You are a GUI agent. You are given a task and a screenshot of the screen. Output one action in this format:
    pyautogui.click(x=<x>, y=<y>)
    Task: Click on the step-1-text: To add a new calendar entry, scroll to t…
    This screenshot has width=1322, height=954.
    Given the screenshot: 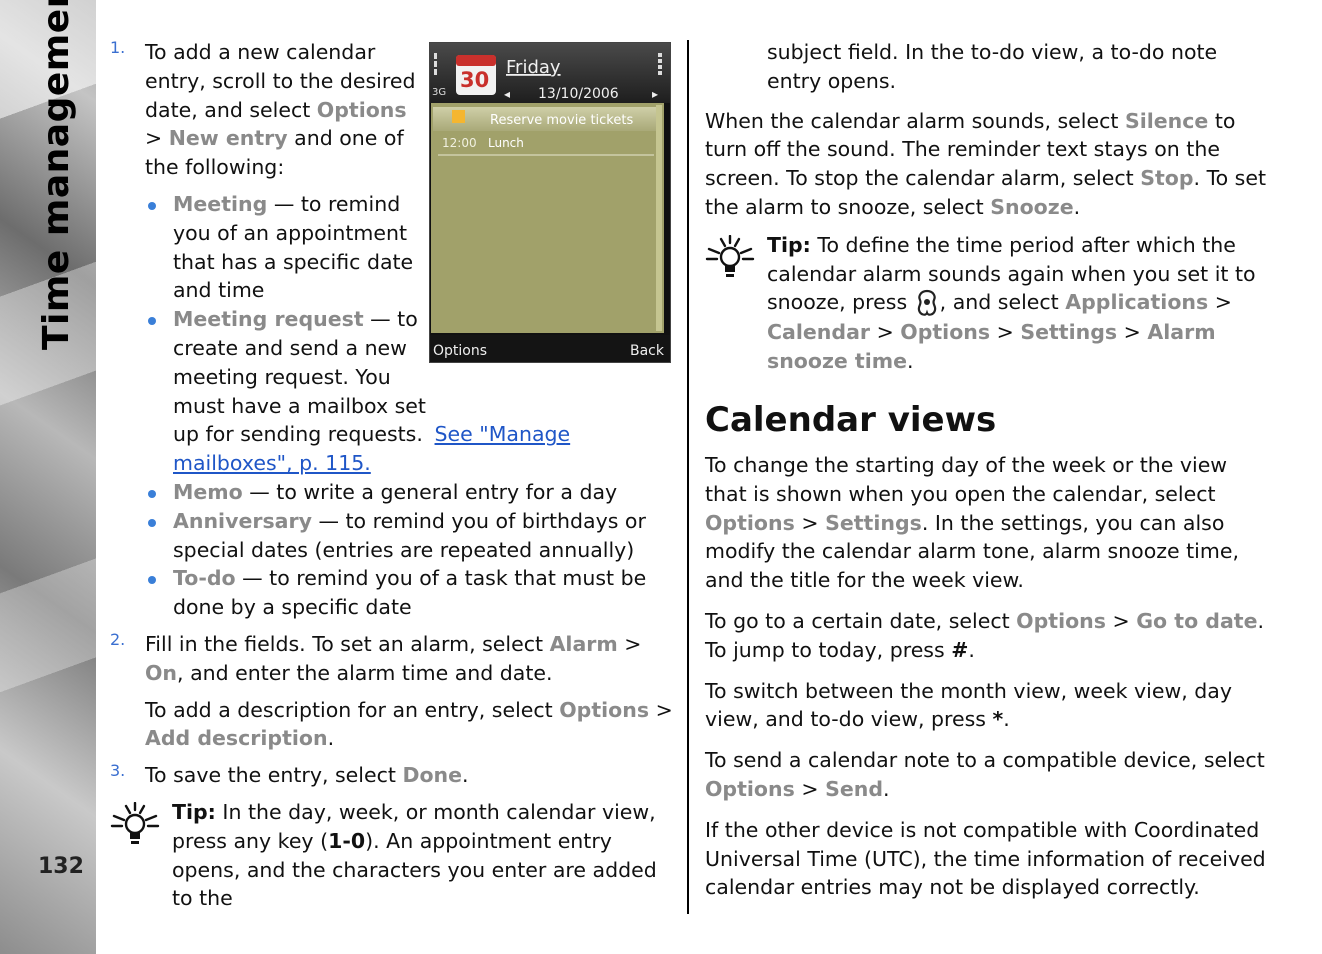 What is the action you would take?
    pyautogui.click(x=282, y=110)
    